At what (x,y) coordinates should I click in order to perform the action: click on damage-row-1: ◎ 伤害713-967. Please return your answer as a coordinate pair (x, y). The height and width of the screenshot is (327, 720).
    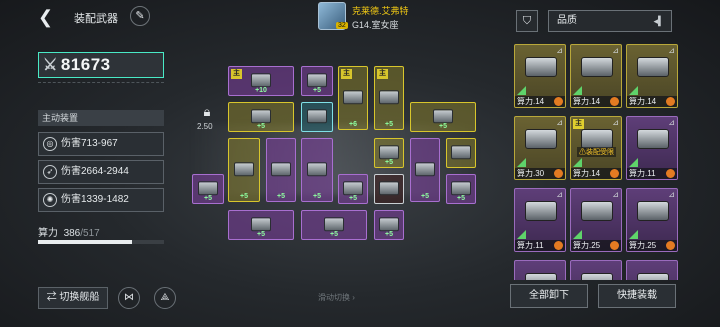
    Looking at the image, I should click on (101, 144).